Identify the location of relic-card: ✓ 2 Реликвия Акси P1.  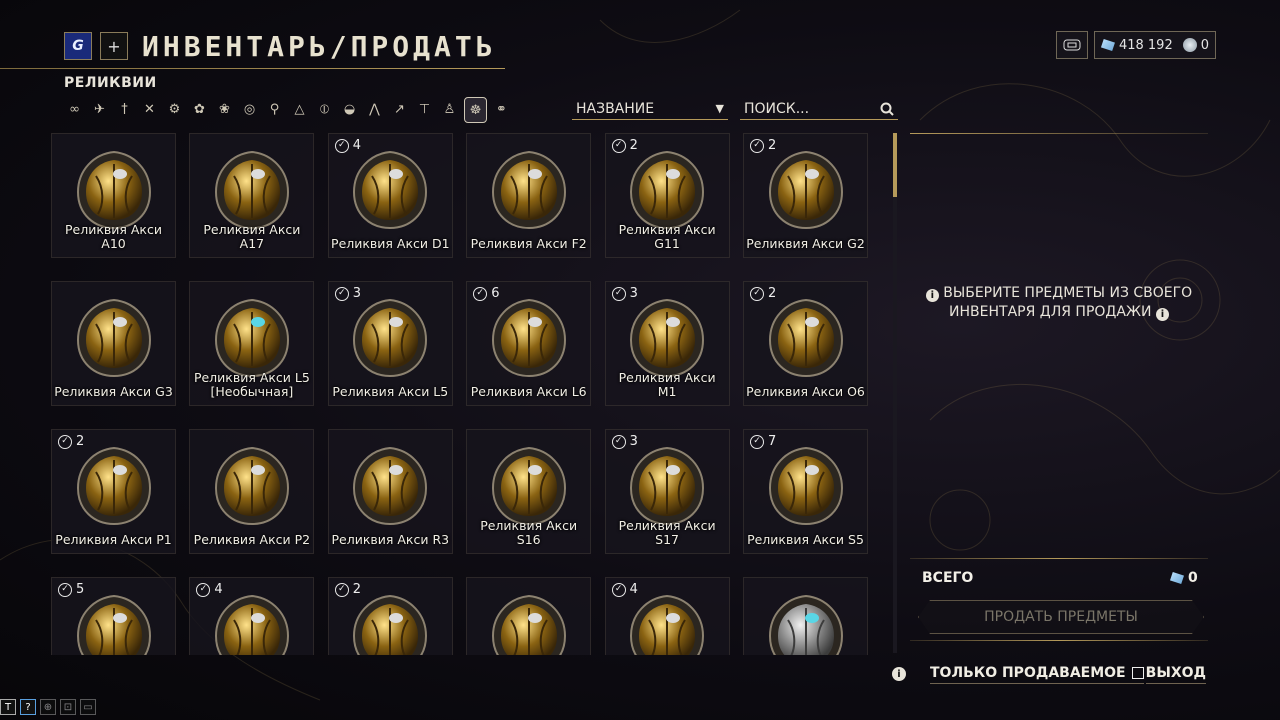
(113, 491).